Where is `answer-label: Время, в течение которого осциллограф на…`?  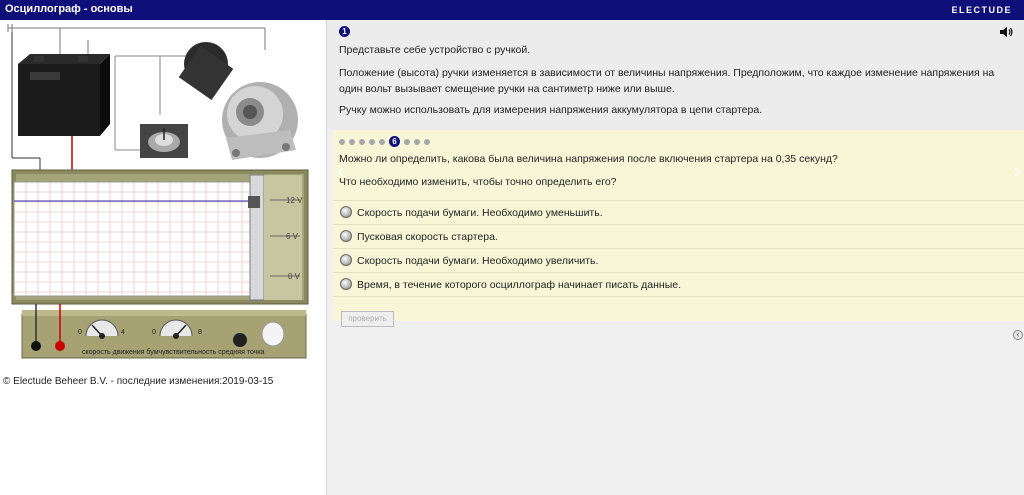 answer-label: Время, в течение которого осциллограф на… is located at coordinates (519, 285).